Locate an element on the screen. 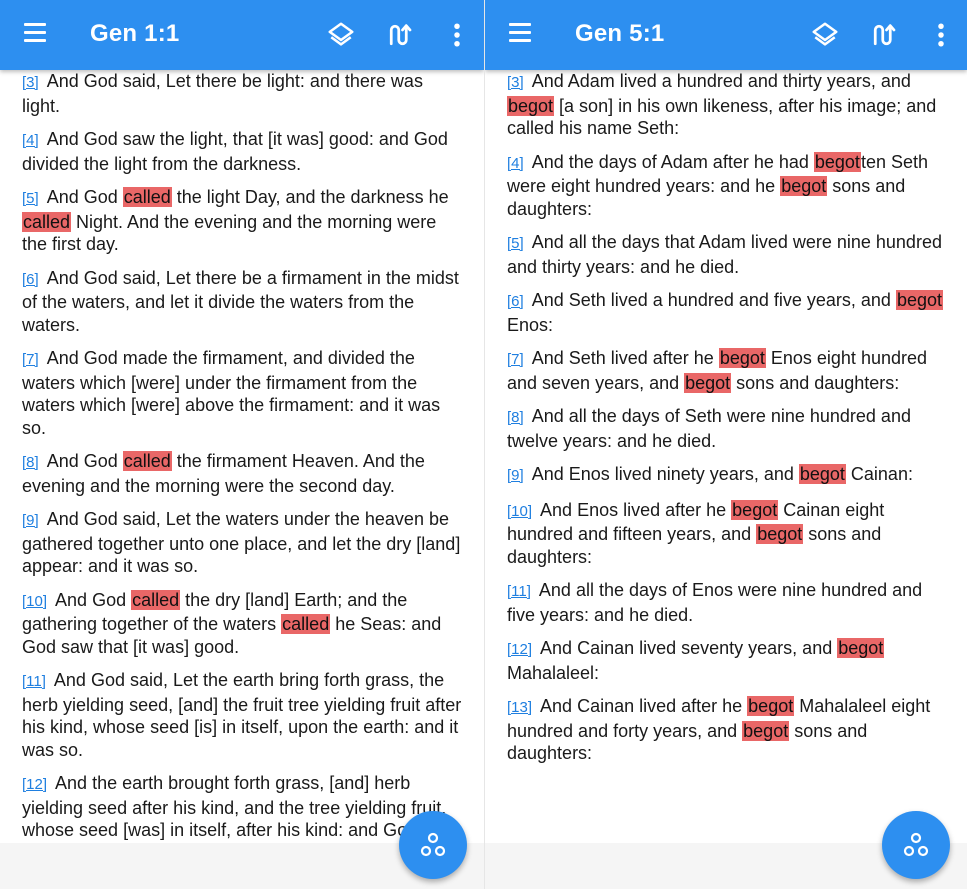 The image size is (967, 889). passage-title: Gen 5:1 is located at coordinates (619, 34).